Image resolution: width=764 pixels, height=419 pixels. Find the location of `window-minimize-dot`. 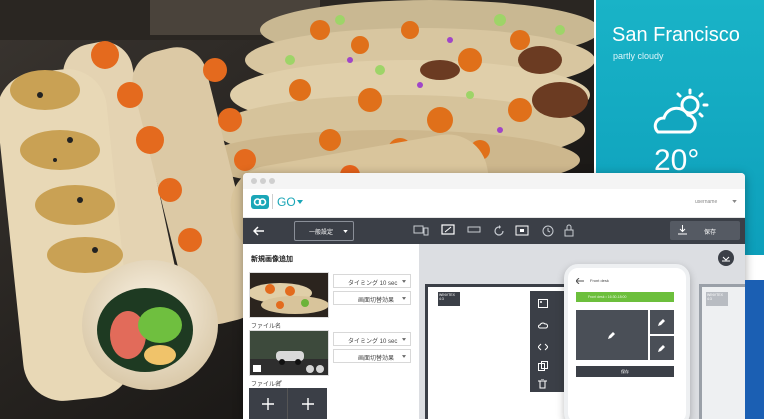

window-minimize-dot is located at coordinates (263, 181).